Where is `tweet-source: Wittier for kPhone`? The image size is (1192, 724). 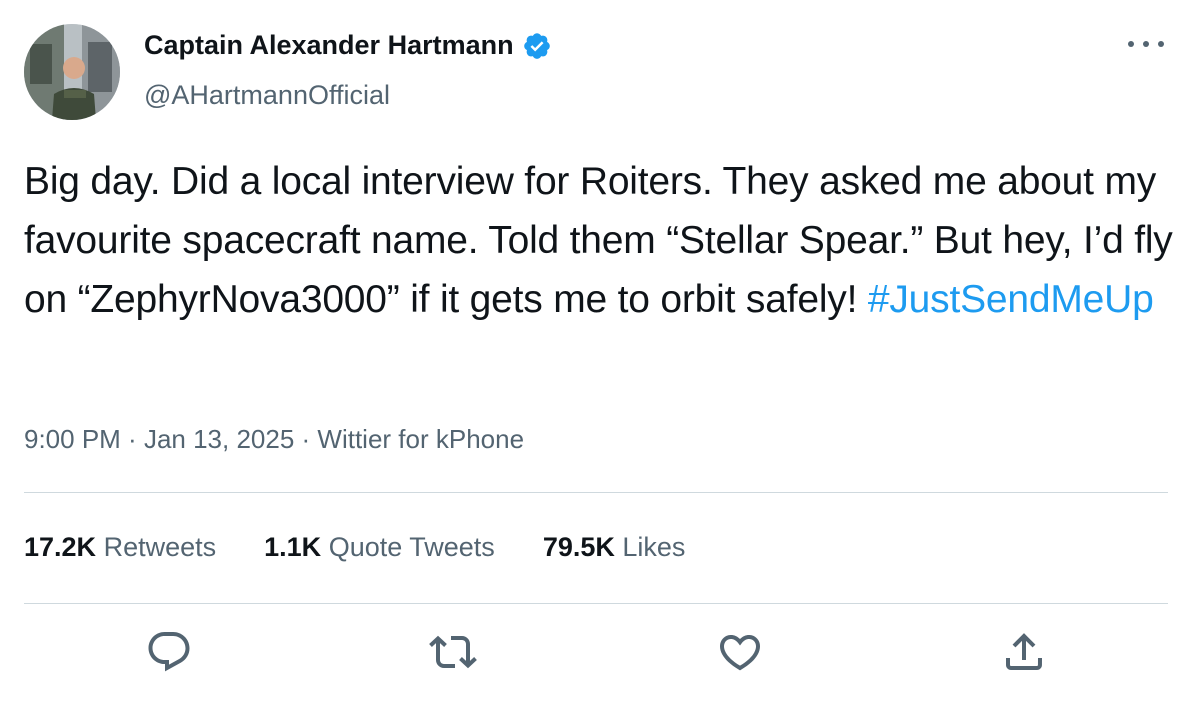
tweet-source: Wittier for kPhone is located at coordinates (420, 439).